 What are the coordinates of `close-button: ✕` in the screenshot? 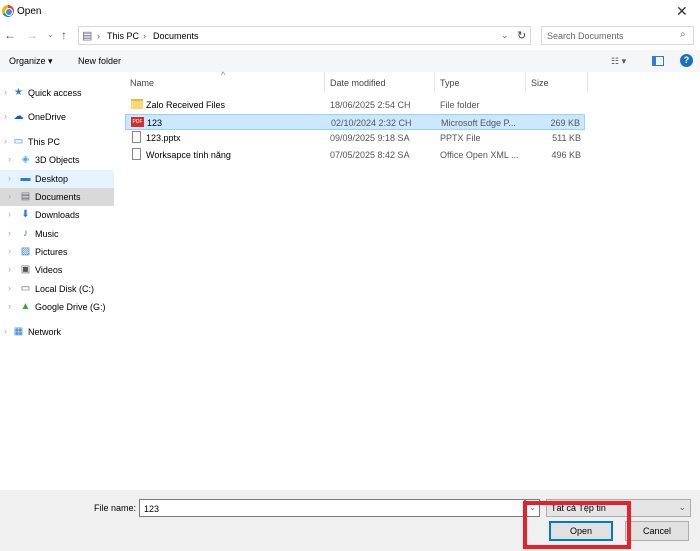 It's located at (682, 11).